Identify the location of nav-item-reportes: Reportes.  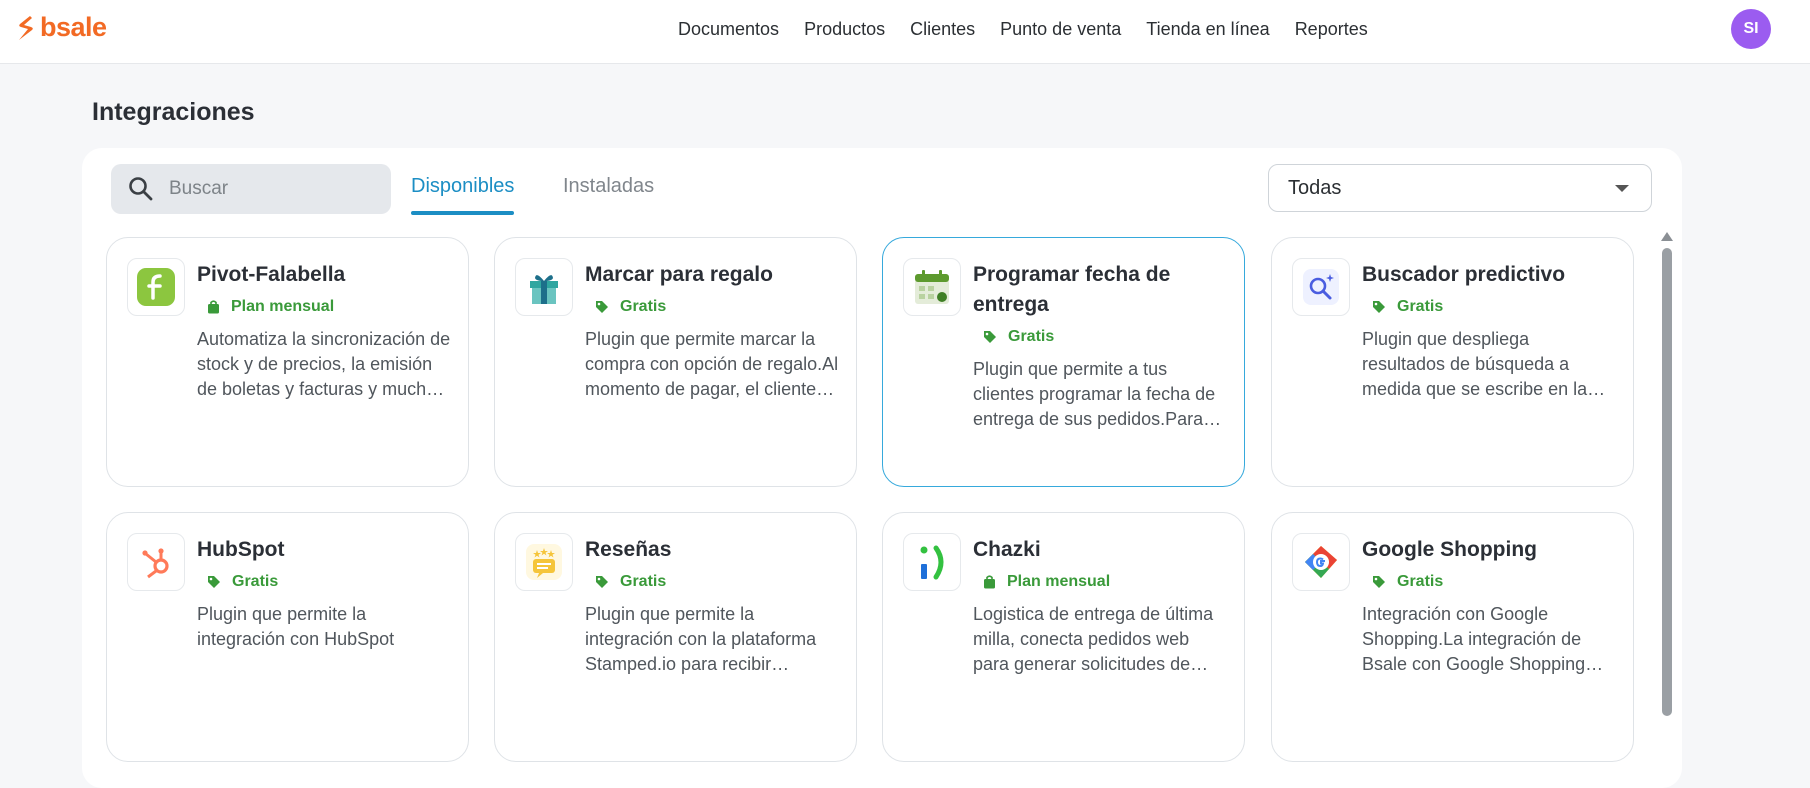
(1331, 29).